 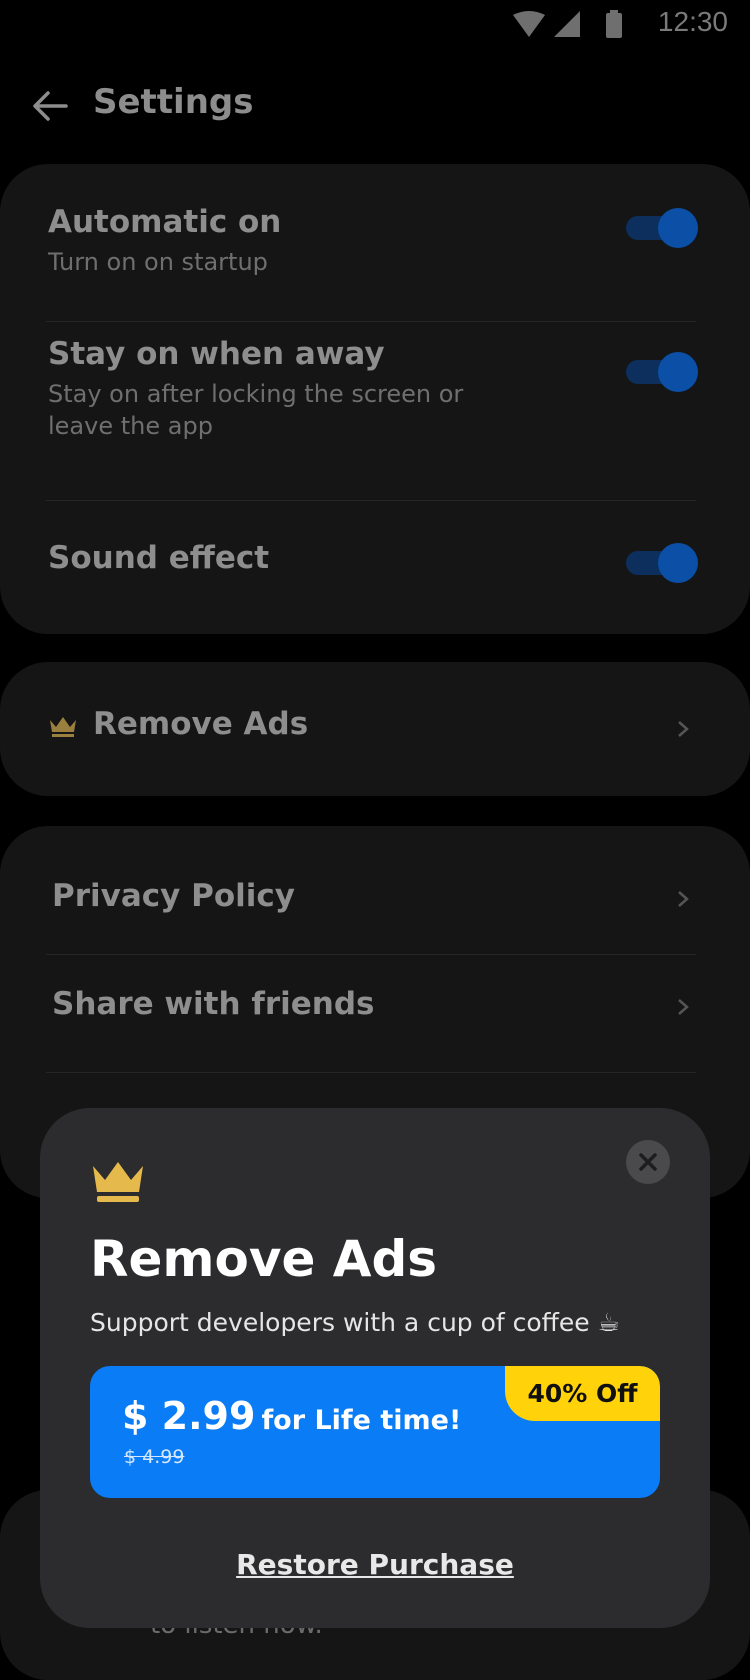 I want to click on setting-title: Automatic on, so click(x=165, y=222).